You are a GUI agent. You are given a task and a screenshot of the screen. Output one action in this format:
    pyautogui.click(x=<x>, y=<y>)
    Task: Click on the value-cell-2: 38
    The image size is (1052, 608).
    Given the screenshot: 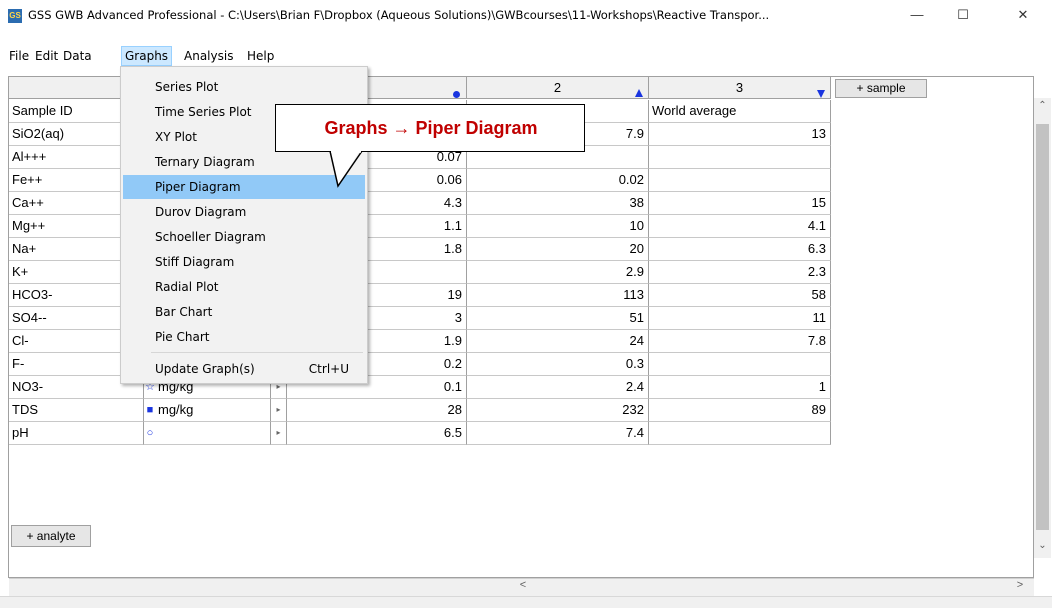 What is the action you would take?
    pyautogui.click(x=558, y=203)
    